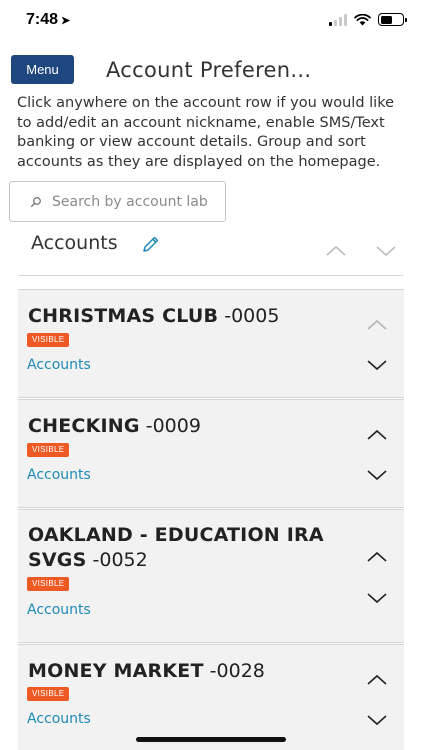 The width and height of the screenshot is (422, 750). Describe the element at coordinates (211, 22) in the screenshot. I see `status-bar: 7:48 ➤` at that location.